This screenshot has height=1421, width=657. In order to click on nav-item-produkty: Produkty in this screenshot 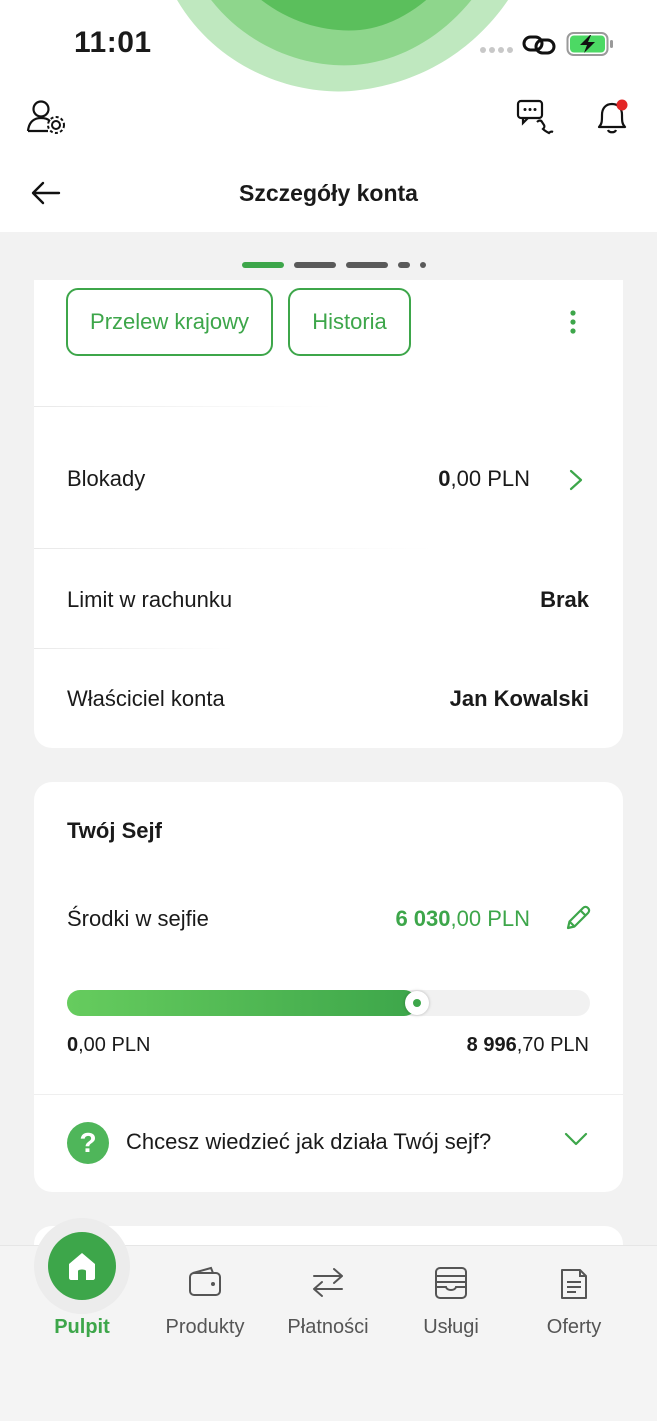, I will do `click(205, 1301)`.